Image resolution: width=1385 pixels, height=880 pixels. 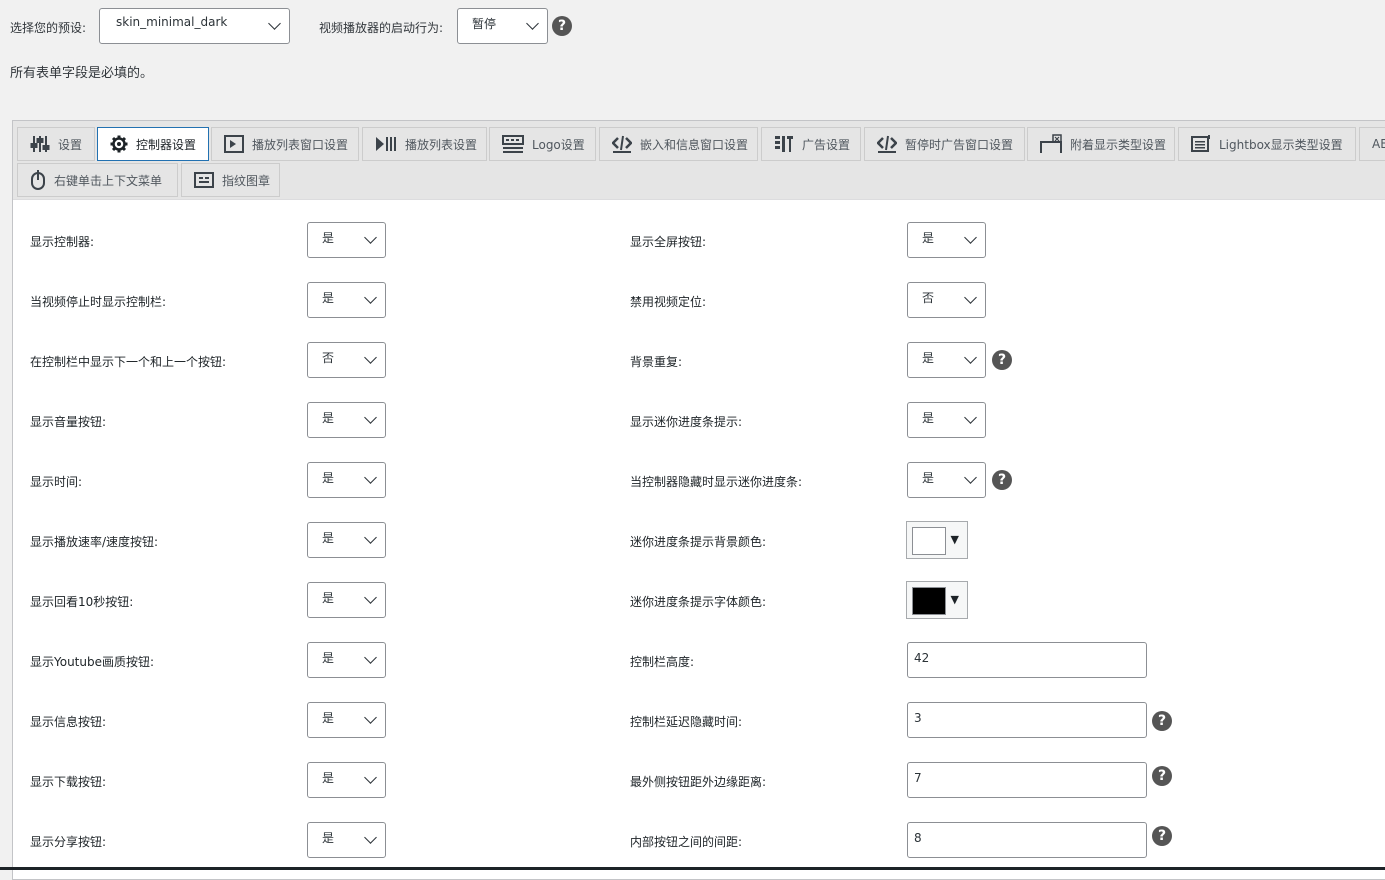 What do you see at coordinates (346, 420) in the screenshot?
I see `show-volume-select: 是` at bounding box center [346, 420].